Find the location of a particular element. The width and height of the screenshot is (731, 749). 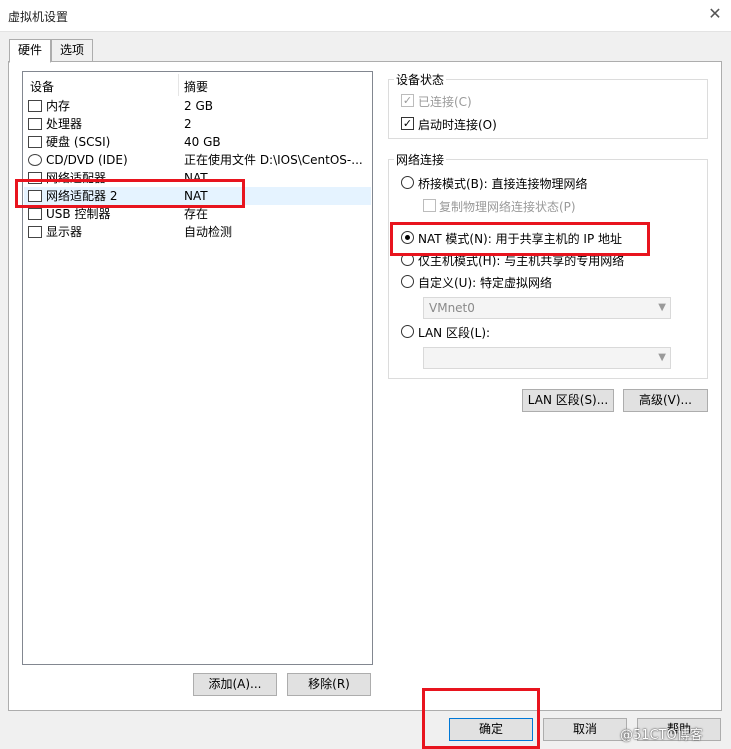

network-connection-group is located at coordinates (548, 269).